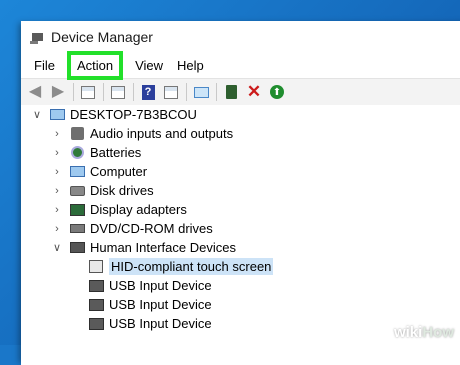  I want to click on wikihow-watermark: wikiHow, so click(424, 332).